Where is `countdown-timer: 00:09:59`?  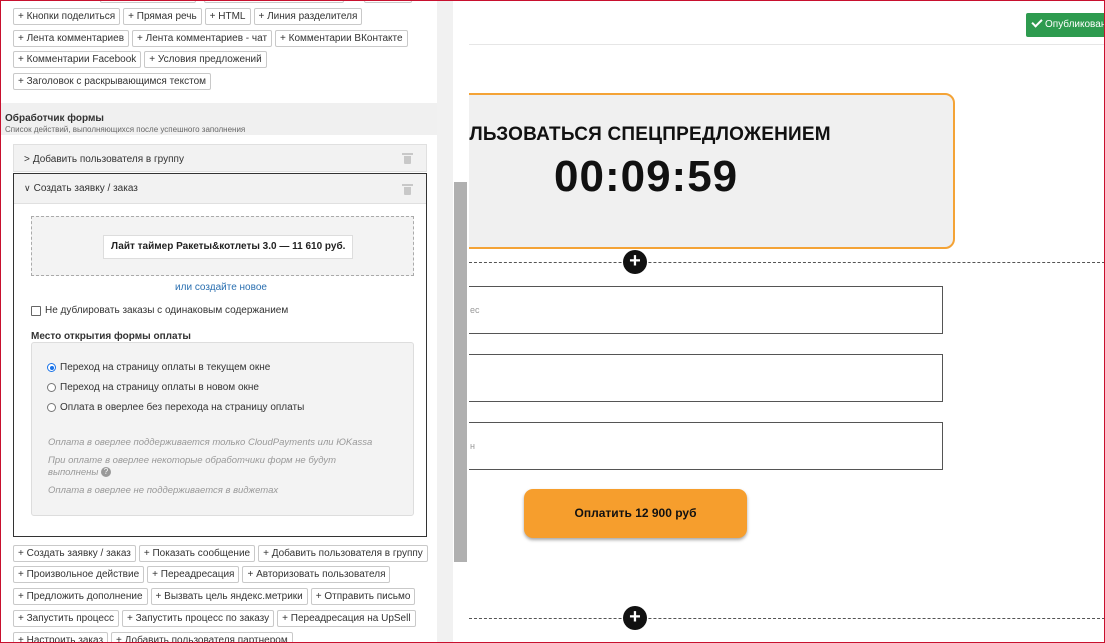 countdown-timer: 00:09:59 is located at coordinates (646, 176).